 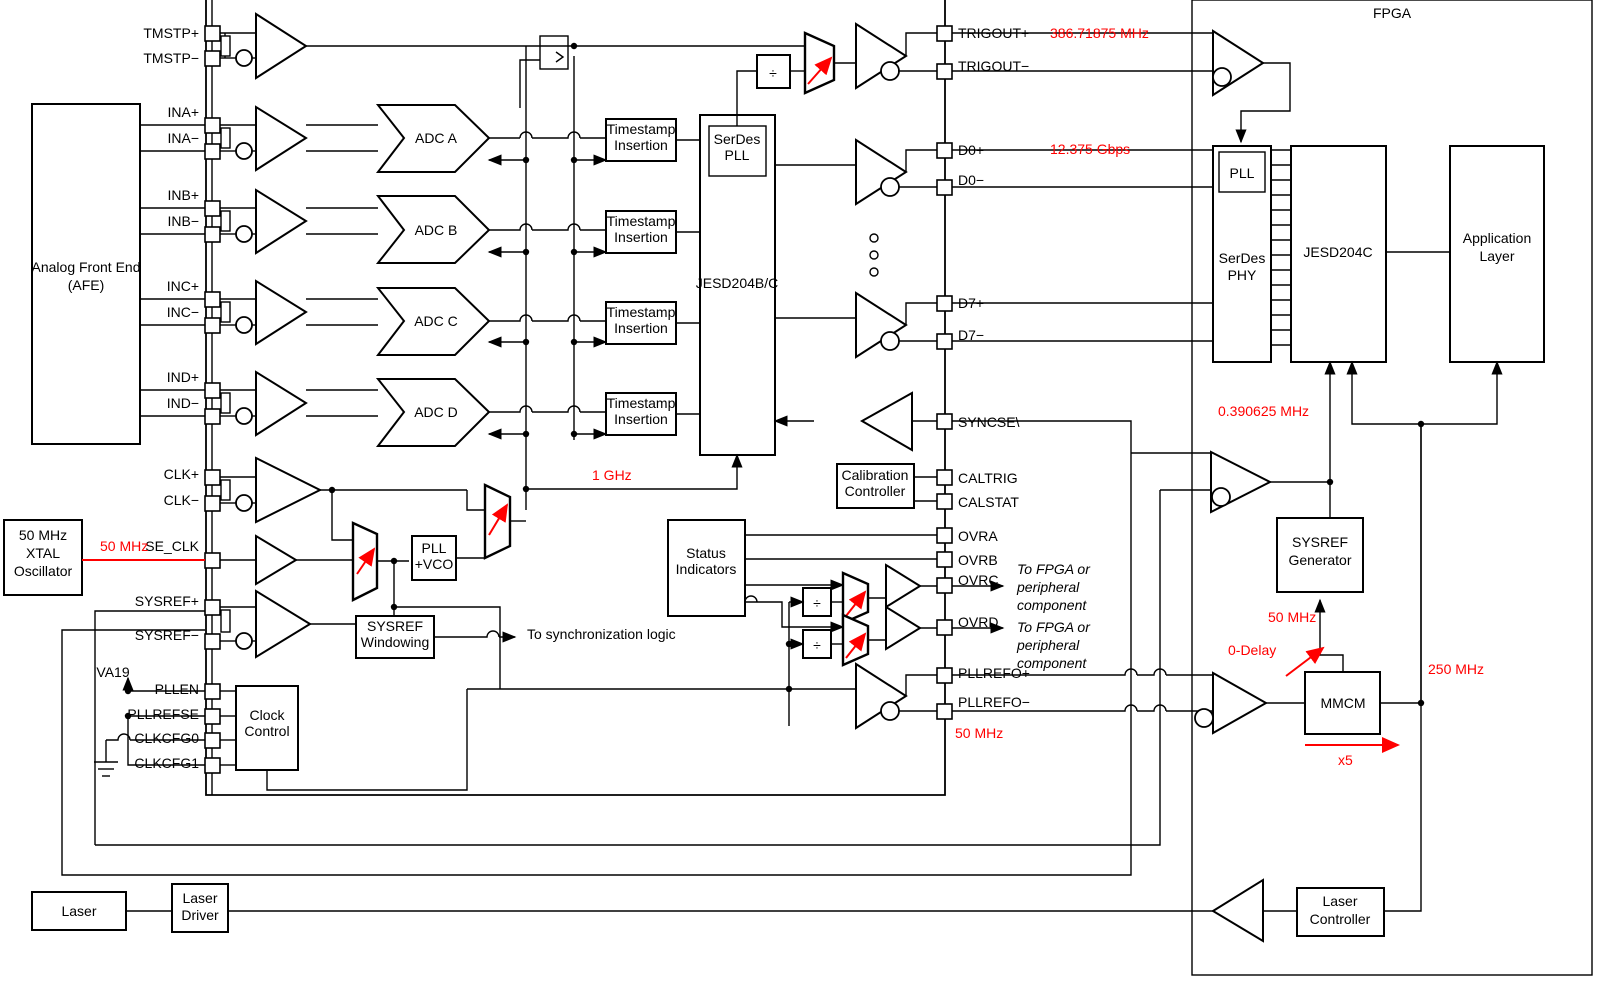 I want to click on timestamp-insertion-b: Timestamp Insertion, so click(x=641, y=232).